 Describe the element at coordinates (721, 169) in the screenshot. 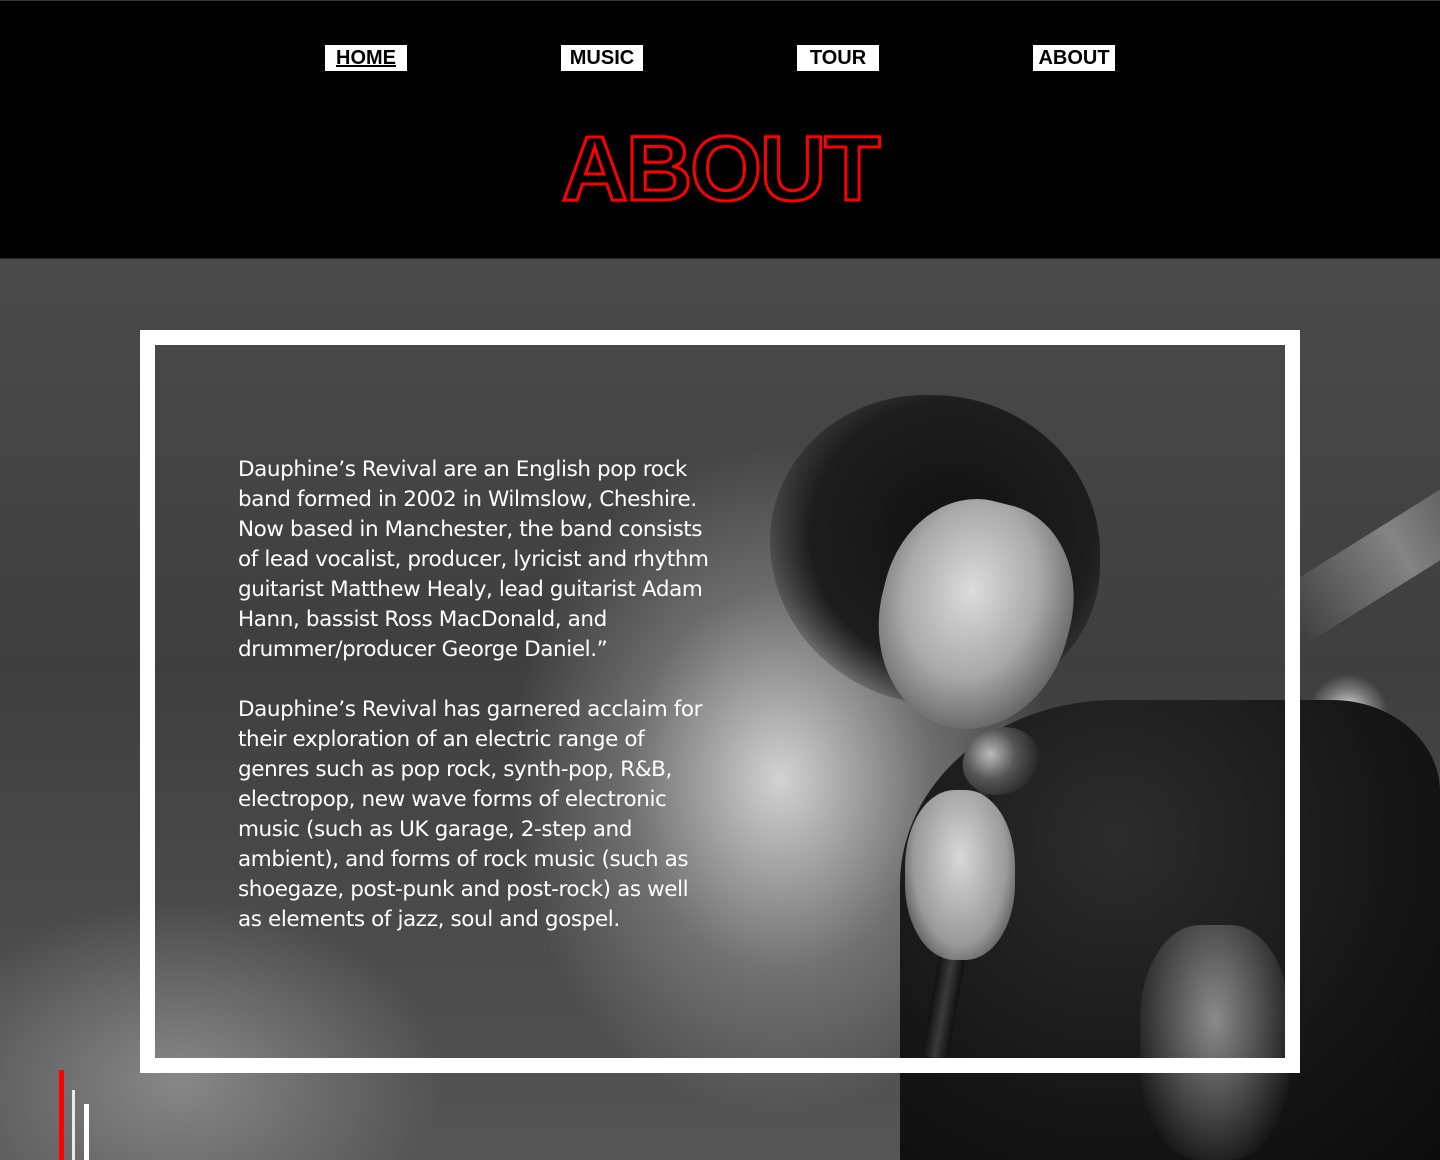

I see `page-title: ABOUT` at that location.